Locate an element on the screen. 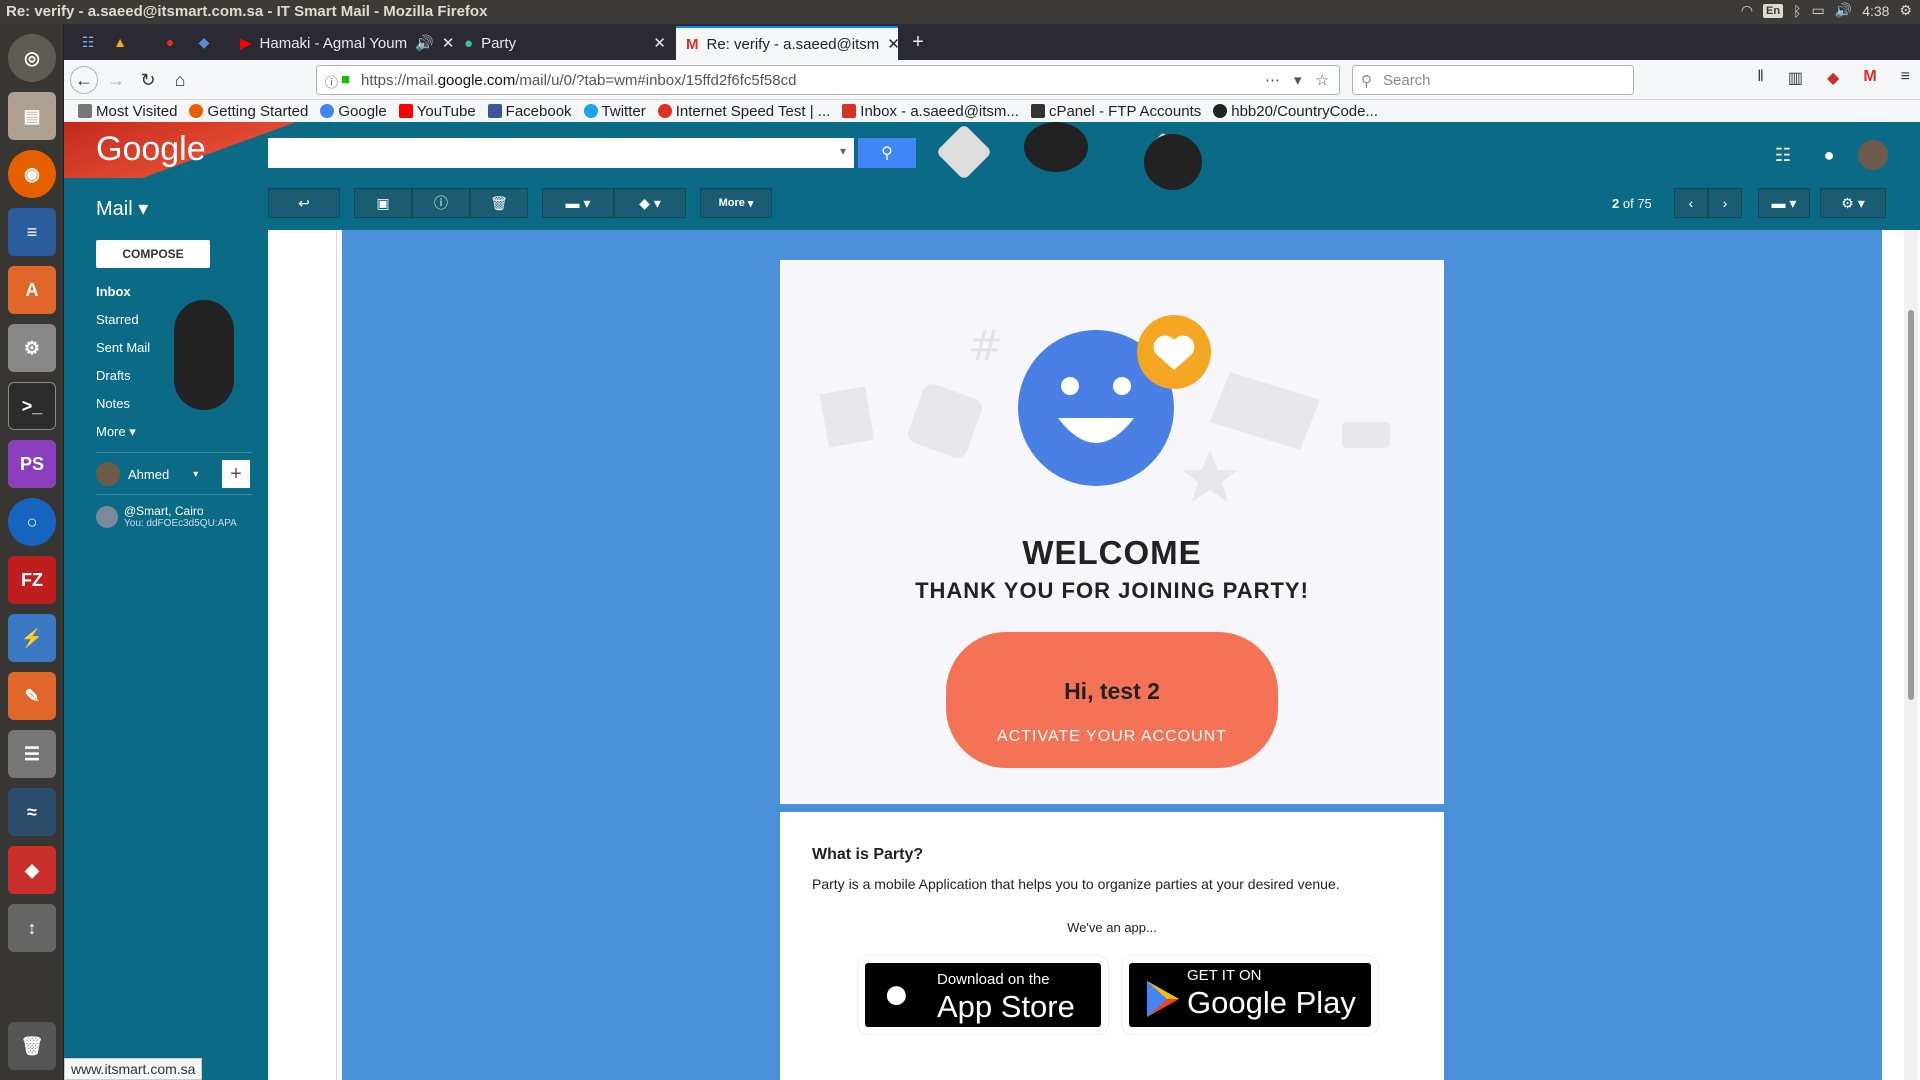 This screenshot has height=1080, width=1920. back-icon: ← is located at coordinates (84, 80).